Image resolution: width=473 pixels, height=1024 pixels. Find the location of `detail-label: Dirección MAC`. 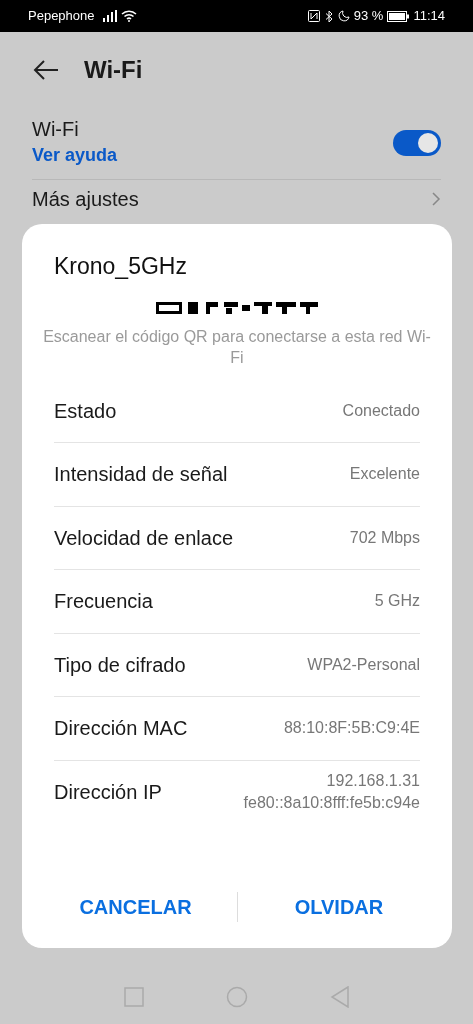

detail-label: Dirección MAC is located at coordinates (121, 729).